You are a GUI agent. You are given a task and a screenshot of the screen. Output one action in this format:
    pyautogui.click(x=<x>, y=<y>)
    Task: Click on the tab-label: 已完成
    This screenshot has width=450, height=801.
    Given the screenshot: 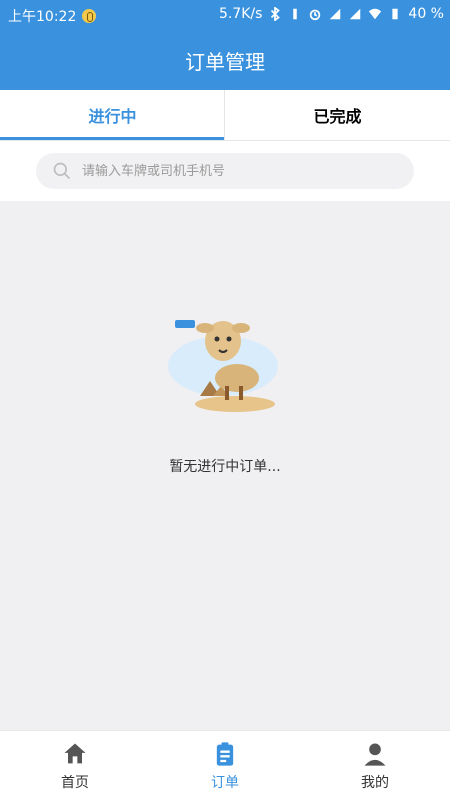 What is the action you would take?
    pyautogui.click(x=337, y=116)
    